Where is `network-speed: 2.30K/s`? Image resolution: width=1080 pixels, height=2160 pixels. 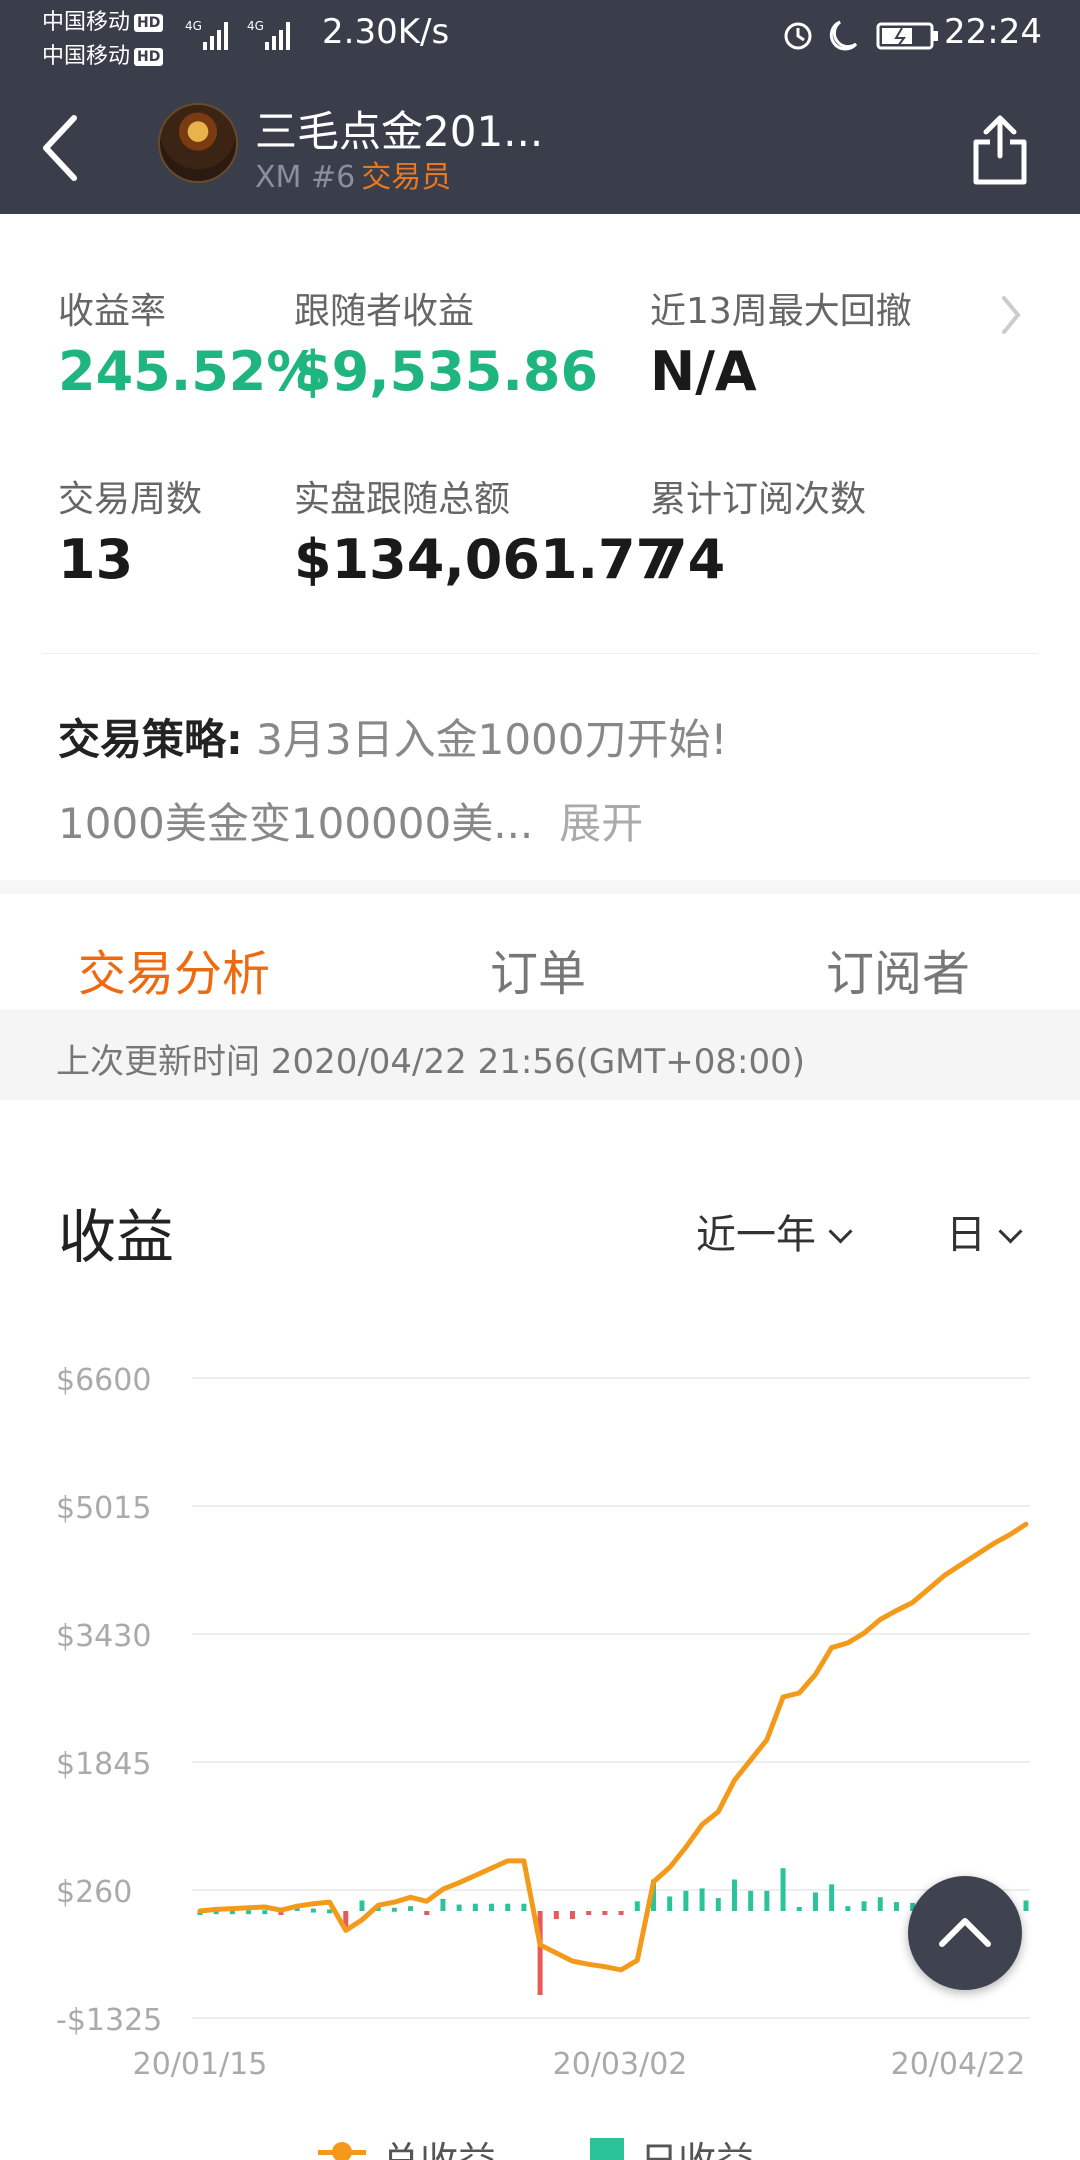
network-speed: 2.30K/s is located at coordinates (386, 32).